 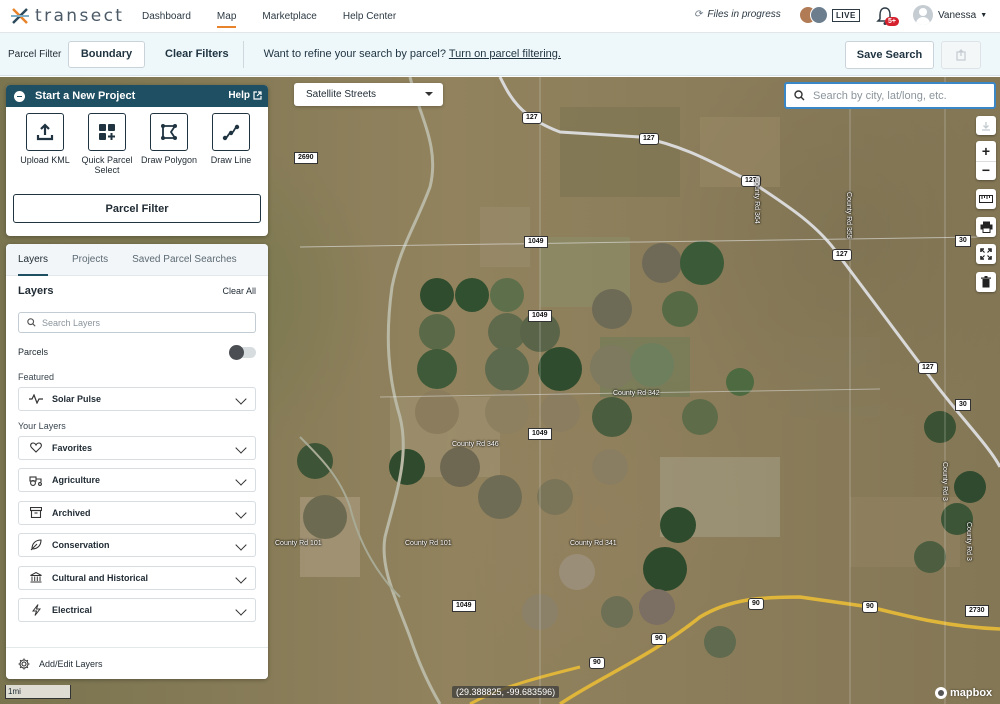 I want to click on sync-icon: ⟳, so click(x=698, y=14).